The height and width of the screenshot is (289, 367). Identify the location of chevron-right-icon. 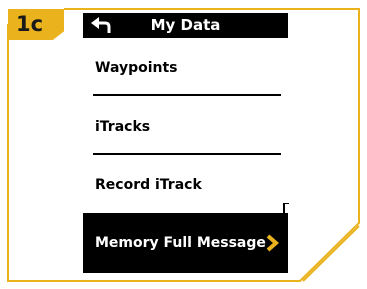
(272, 243).